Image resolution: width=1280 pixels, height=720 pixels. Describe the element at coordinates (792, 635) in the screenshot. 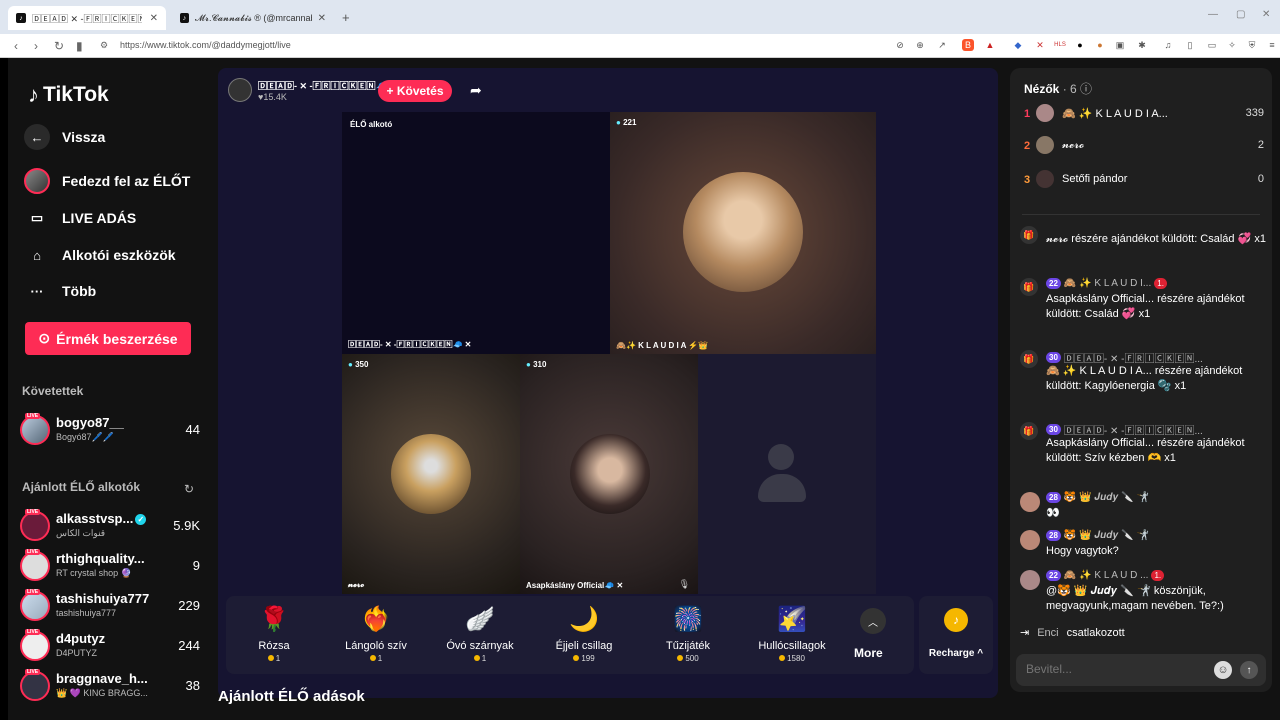

I see `gift-item: 🌠 Hullócsillagok 1580` at that location.